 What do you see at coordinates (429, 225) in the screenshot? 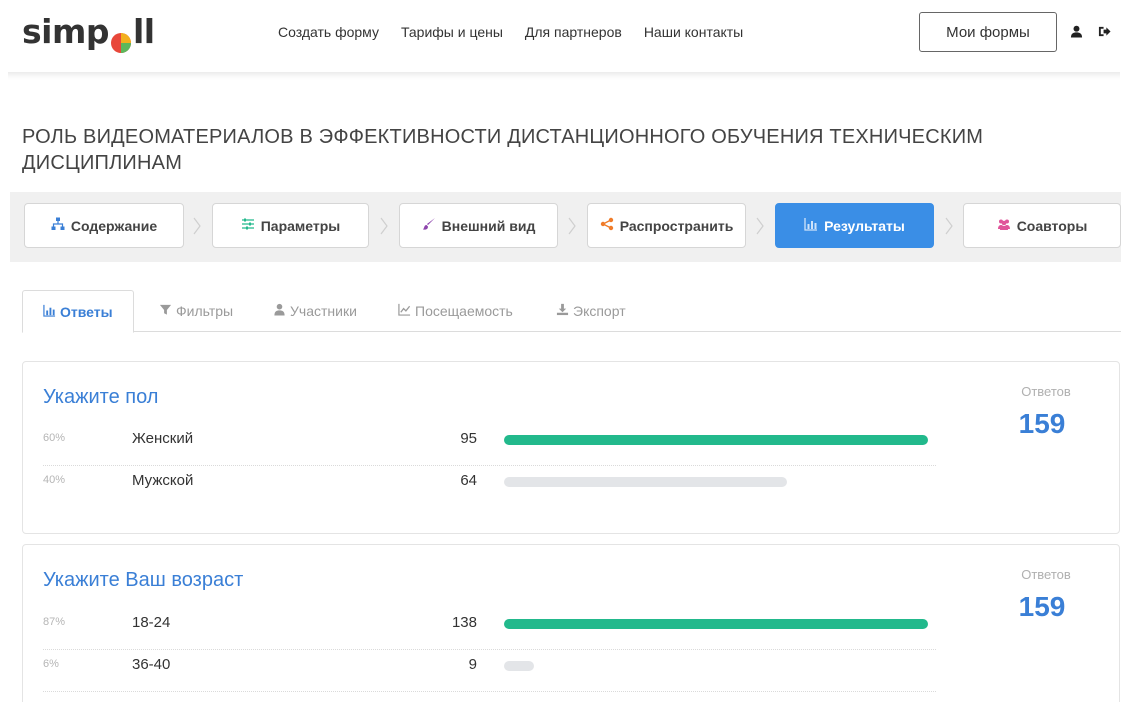
I see `brush-icon` at bounding box center [429, 225].